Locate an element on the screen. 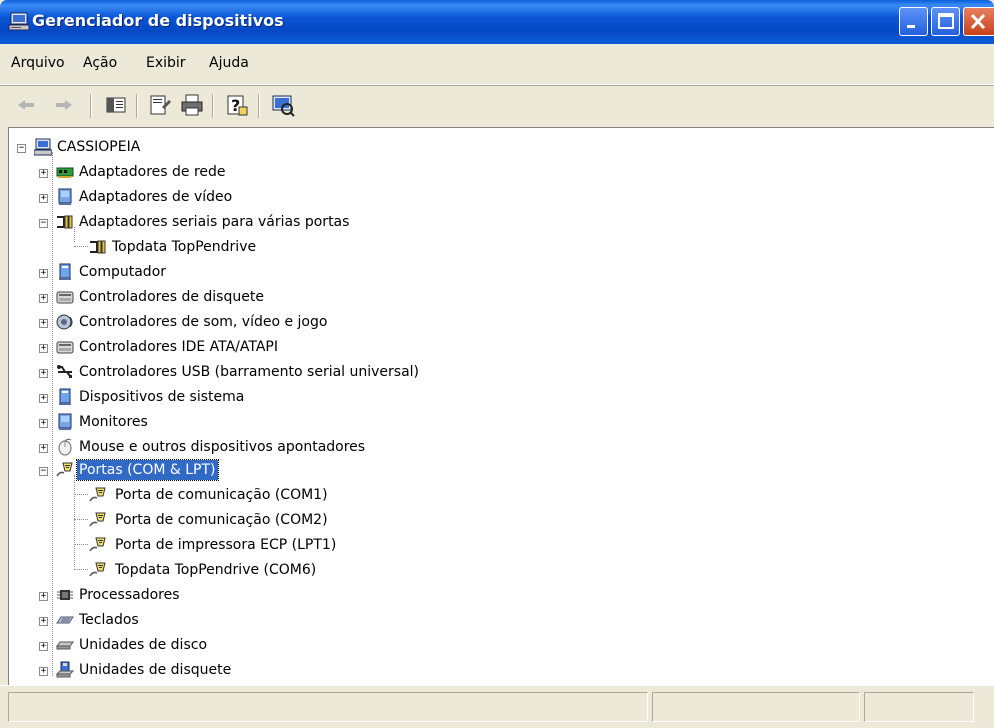  system-device-icon is located at coordinates (65, 396).